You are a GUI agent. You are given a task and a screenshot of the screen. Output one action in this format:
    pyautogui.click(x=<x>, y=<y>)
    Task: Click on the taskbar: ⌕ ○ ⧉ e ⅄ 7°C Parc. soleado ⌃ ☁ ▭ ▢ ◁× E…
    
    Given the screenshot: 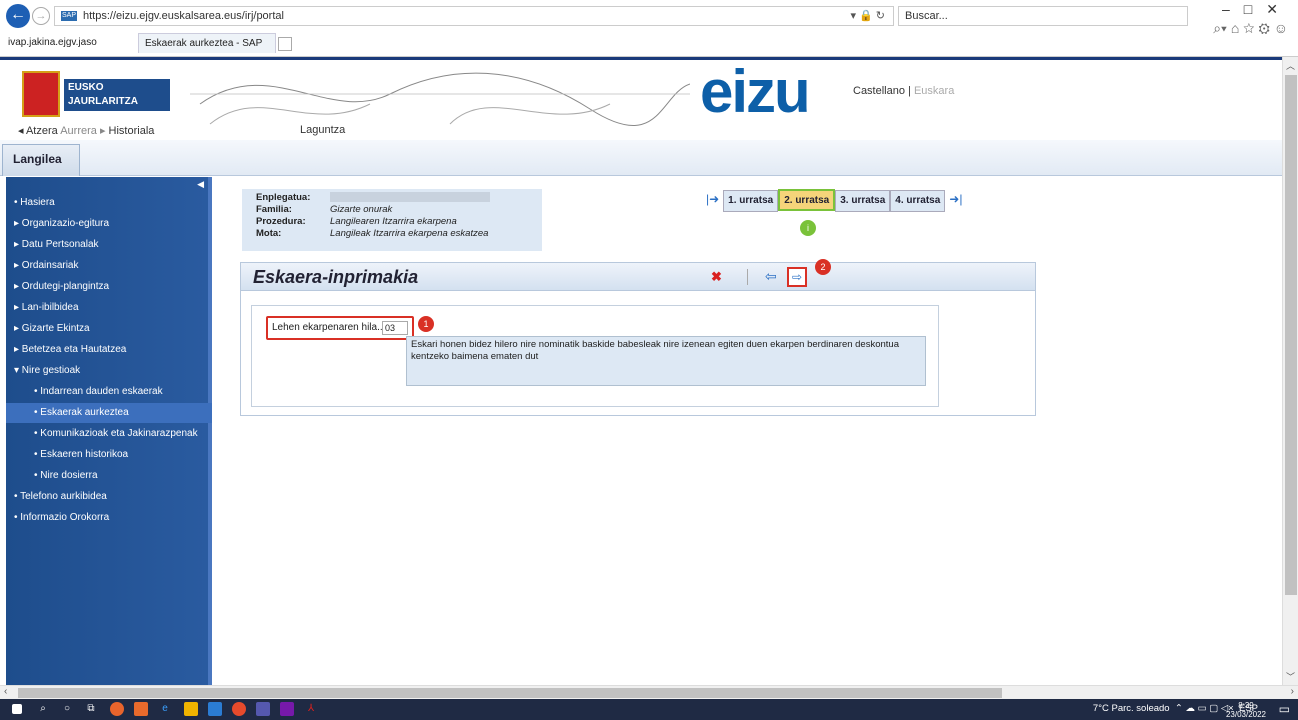 What is the action you would take?
    pyautogui.click(x=649, y=709)
    